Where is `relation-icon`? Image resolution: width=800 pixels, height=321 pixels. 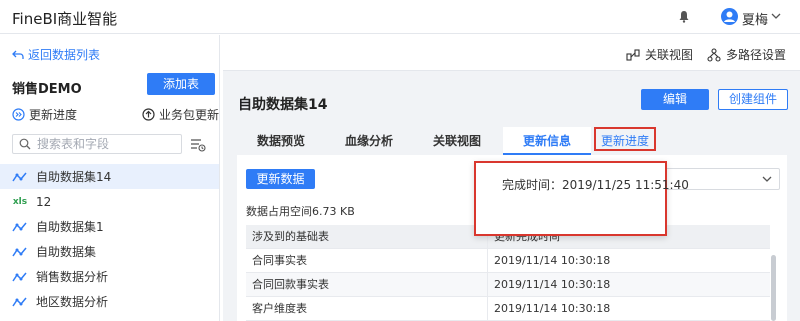
relation-icon is located at coordinates (633, 54).